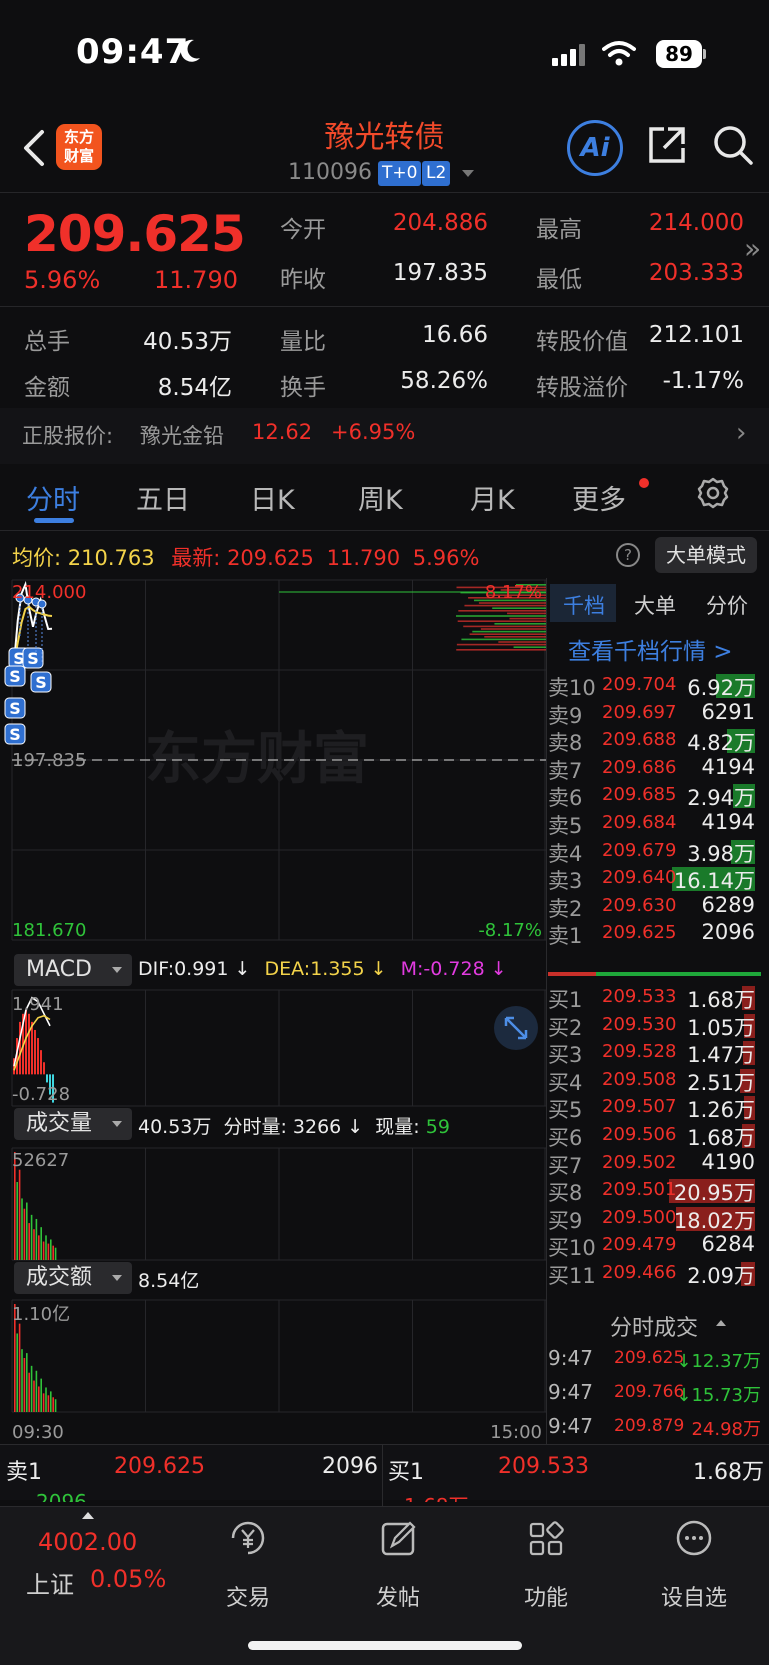 The image size is (769, 1665). I want to click on ai-assistant-button: Ai, so click(595, 148).